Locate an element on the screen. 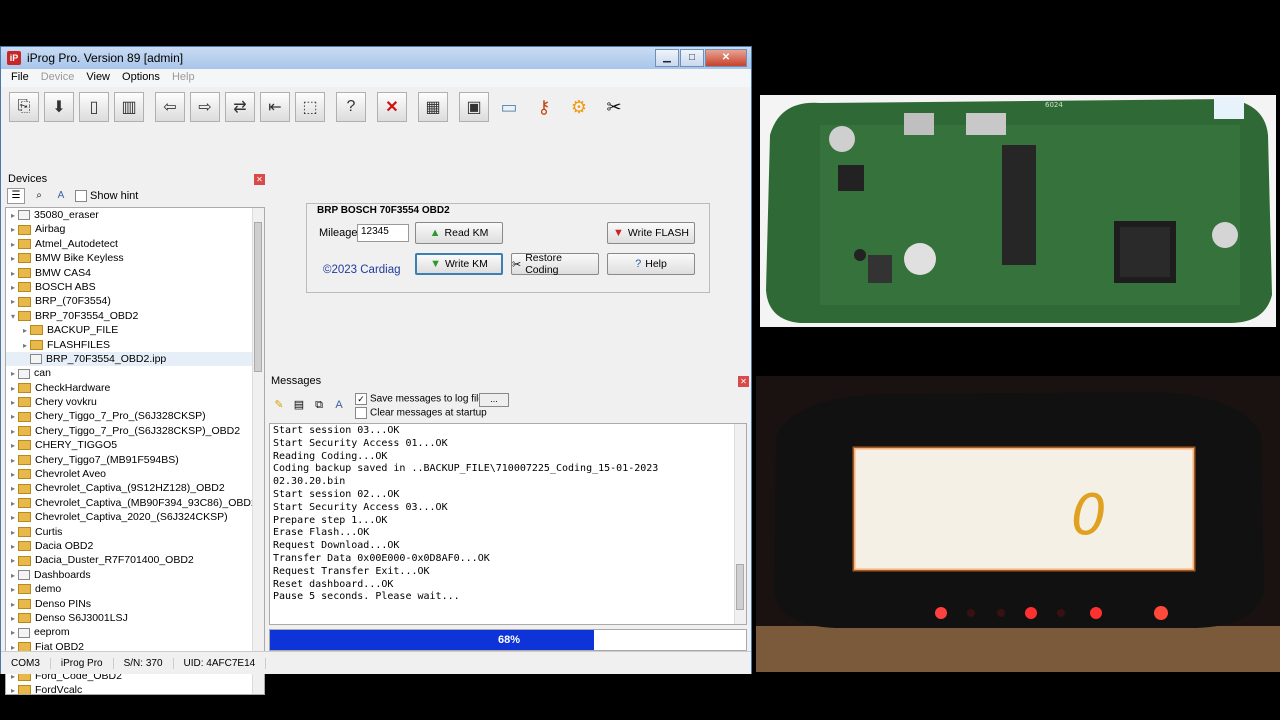 The image size is (1280, 720). expand-icon: ▾ is located at coordinates (13, 317).